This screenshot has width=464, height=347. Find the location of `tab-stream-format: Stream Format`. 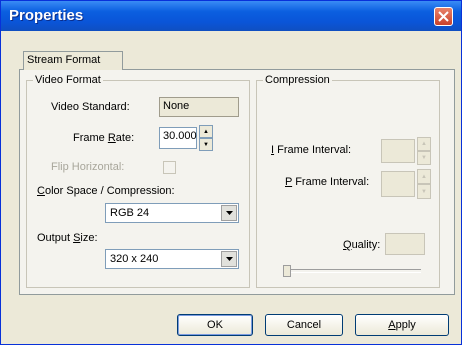

tab-stream-format: Stream Format is located at coordinates (73, 60).